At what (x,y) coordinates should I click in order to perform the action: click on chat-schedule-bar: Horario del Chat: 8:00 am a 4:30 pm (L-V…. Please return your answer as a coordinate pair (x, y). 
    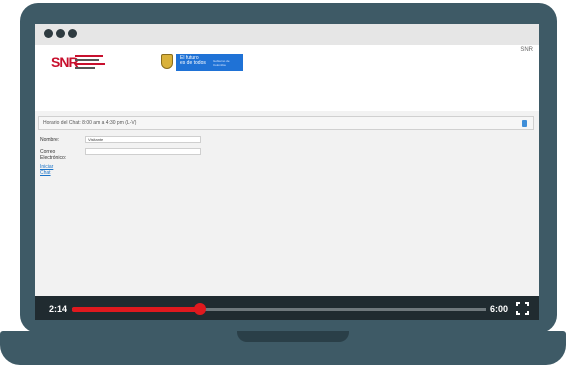
    Looking at the image, I should click on (286, 123).